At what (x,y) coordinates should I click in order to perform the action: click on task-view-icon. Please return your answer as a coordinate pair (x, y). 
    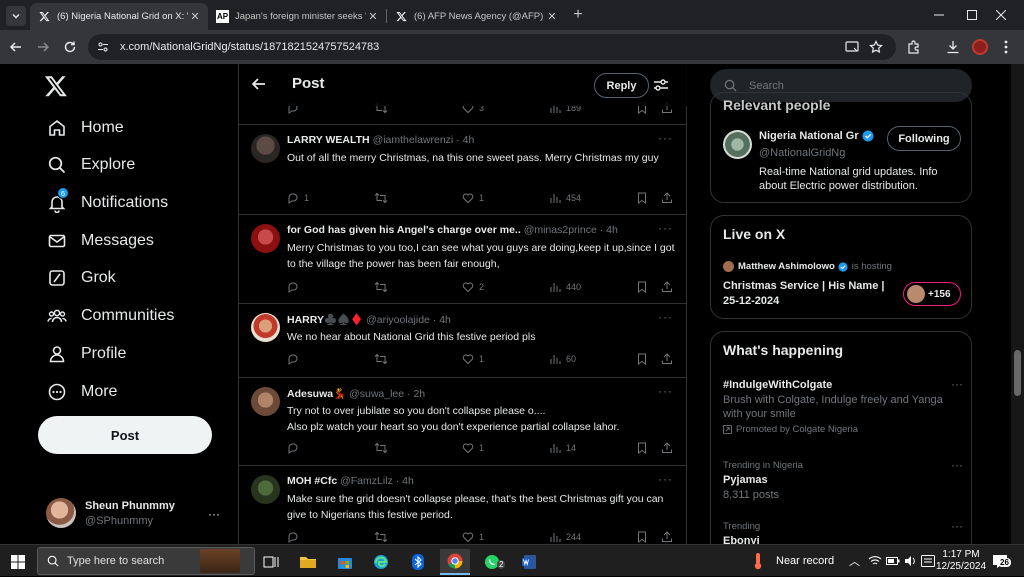
    Looking at the image, I should click on (271, 562).